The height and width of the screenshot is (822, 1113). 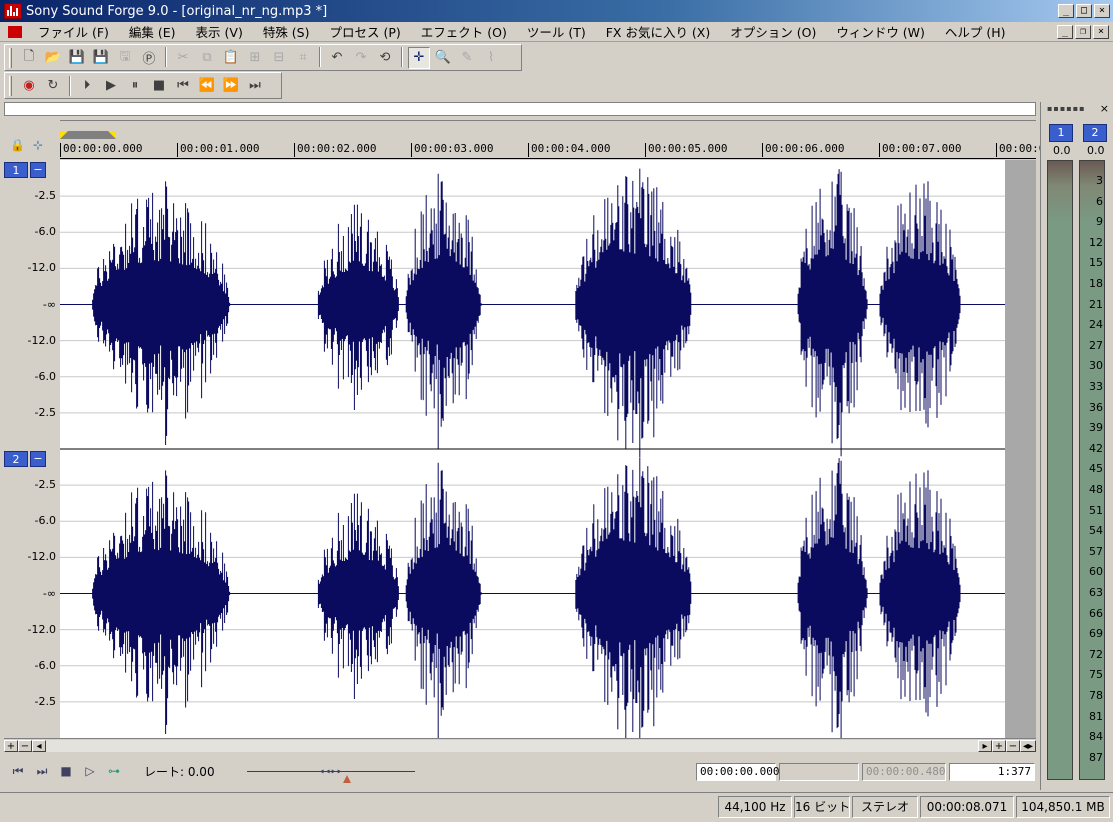 I want to click on pause-icon: ⏸, so click(x=135, y=86).